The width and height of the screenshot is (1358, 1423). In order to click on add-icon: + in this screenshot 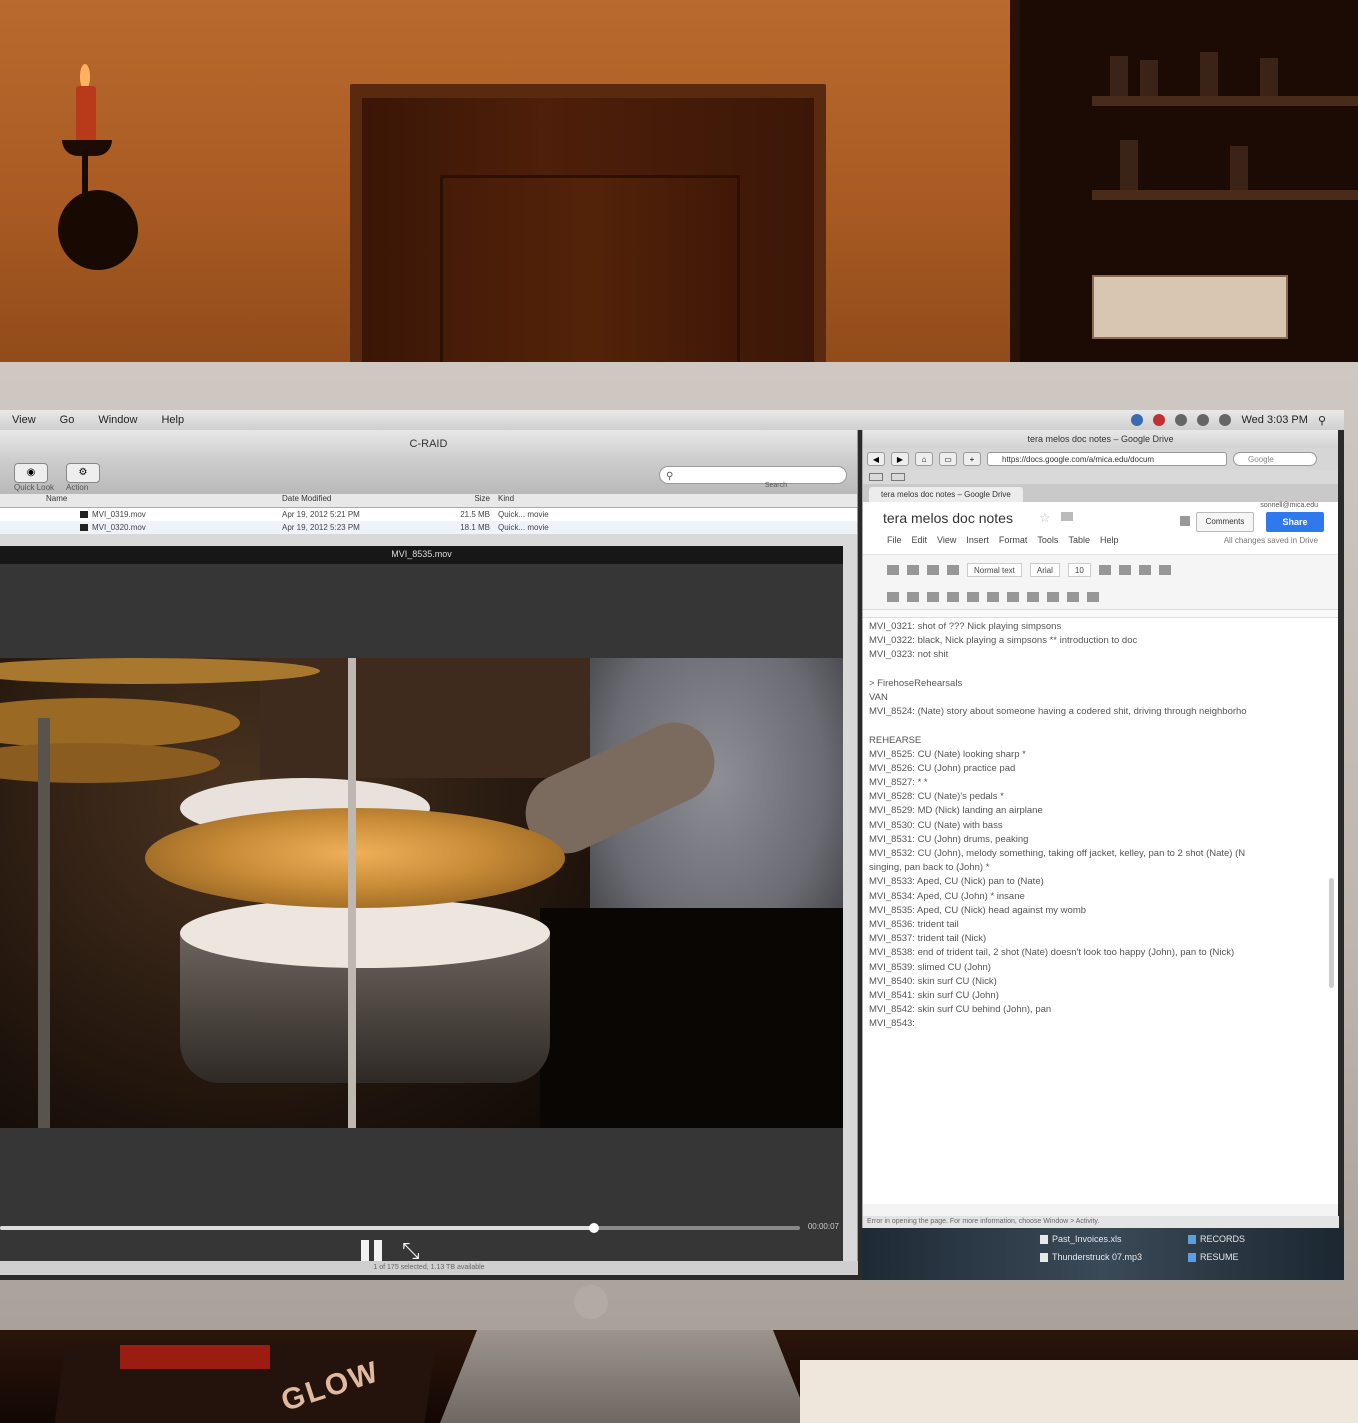, I will do `click(972, 459)`.